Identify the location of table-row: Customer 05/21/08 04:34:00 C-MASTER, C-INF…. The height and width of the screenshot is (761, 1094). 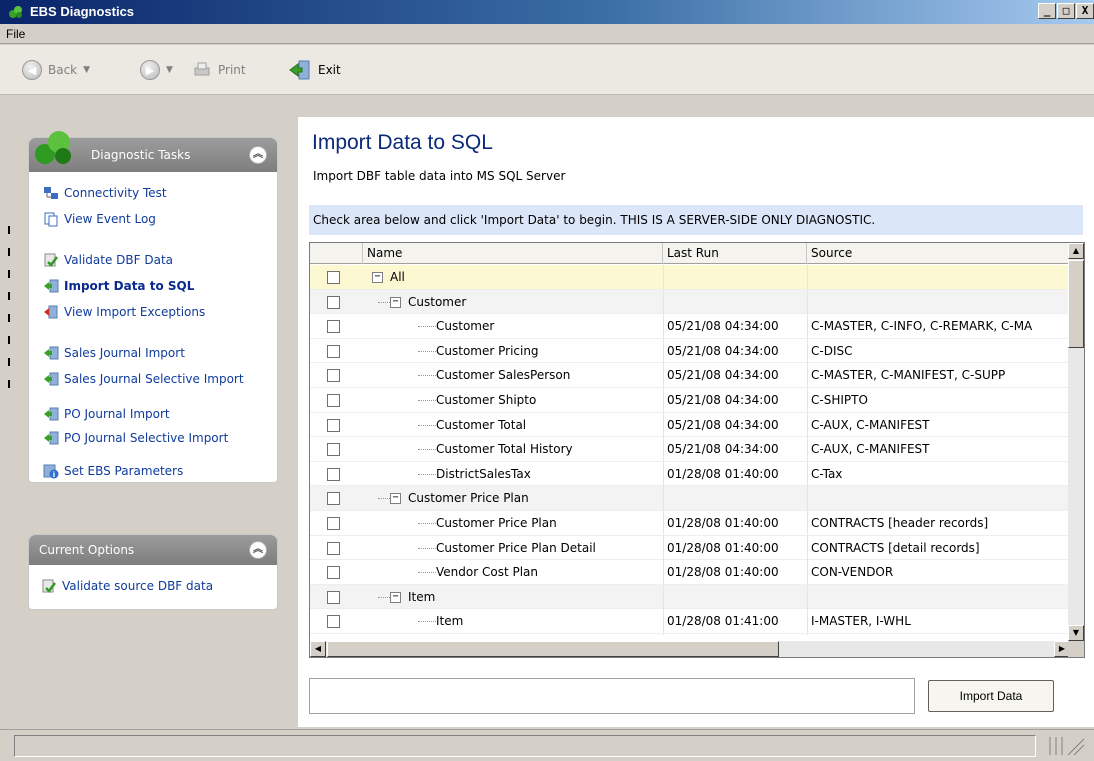
(690, 326).